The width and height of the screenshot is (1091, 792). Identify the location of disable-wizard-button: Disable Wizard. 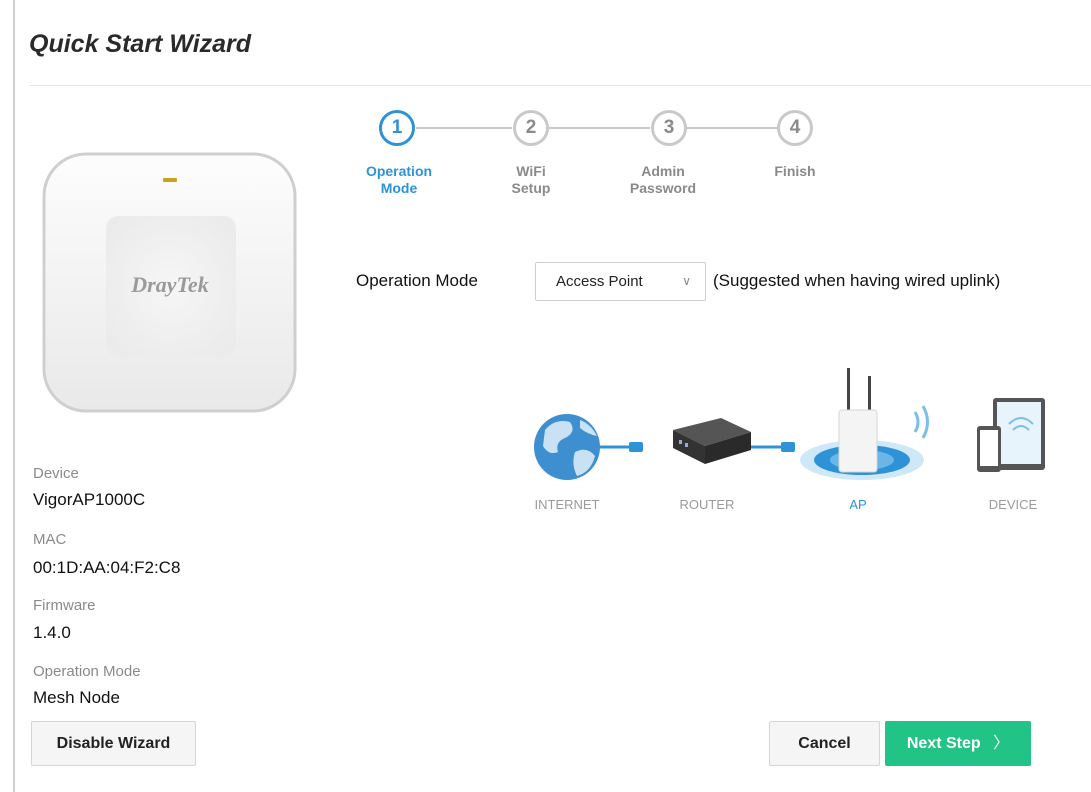
(113, 743).